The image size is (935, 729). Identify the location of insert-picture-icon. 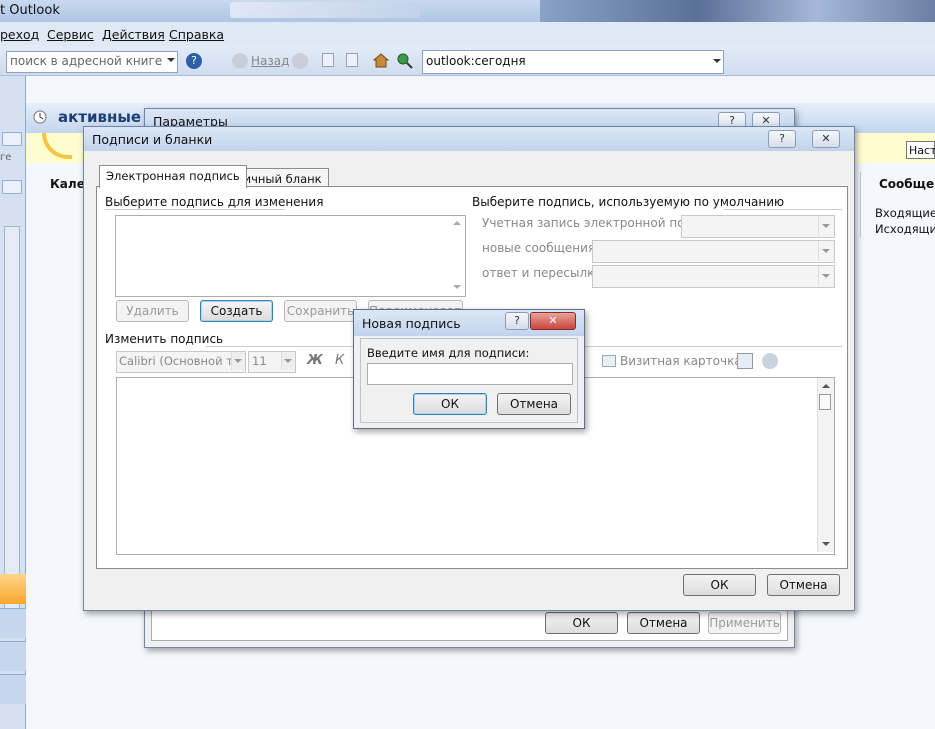
(745, 361).